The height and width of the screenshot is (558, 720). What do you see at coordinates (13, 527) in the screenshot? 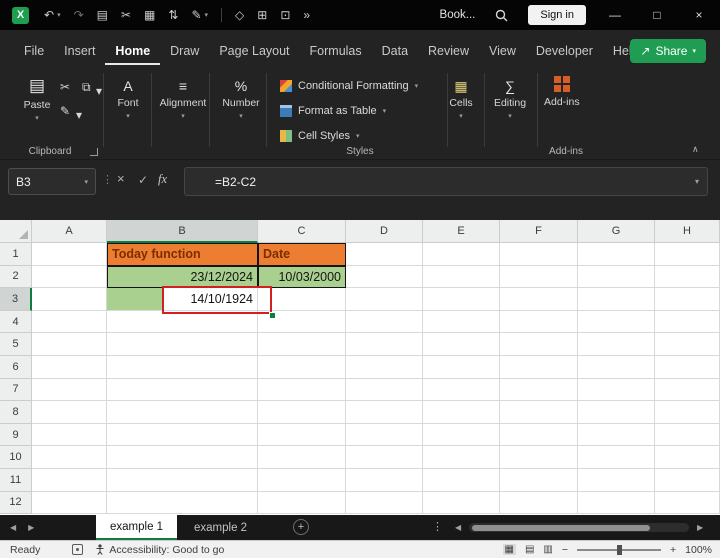
I see `previous-sheet-icon: ◀` at bounding box center [13, 527].